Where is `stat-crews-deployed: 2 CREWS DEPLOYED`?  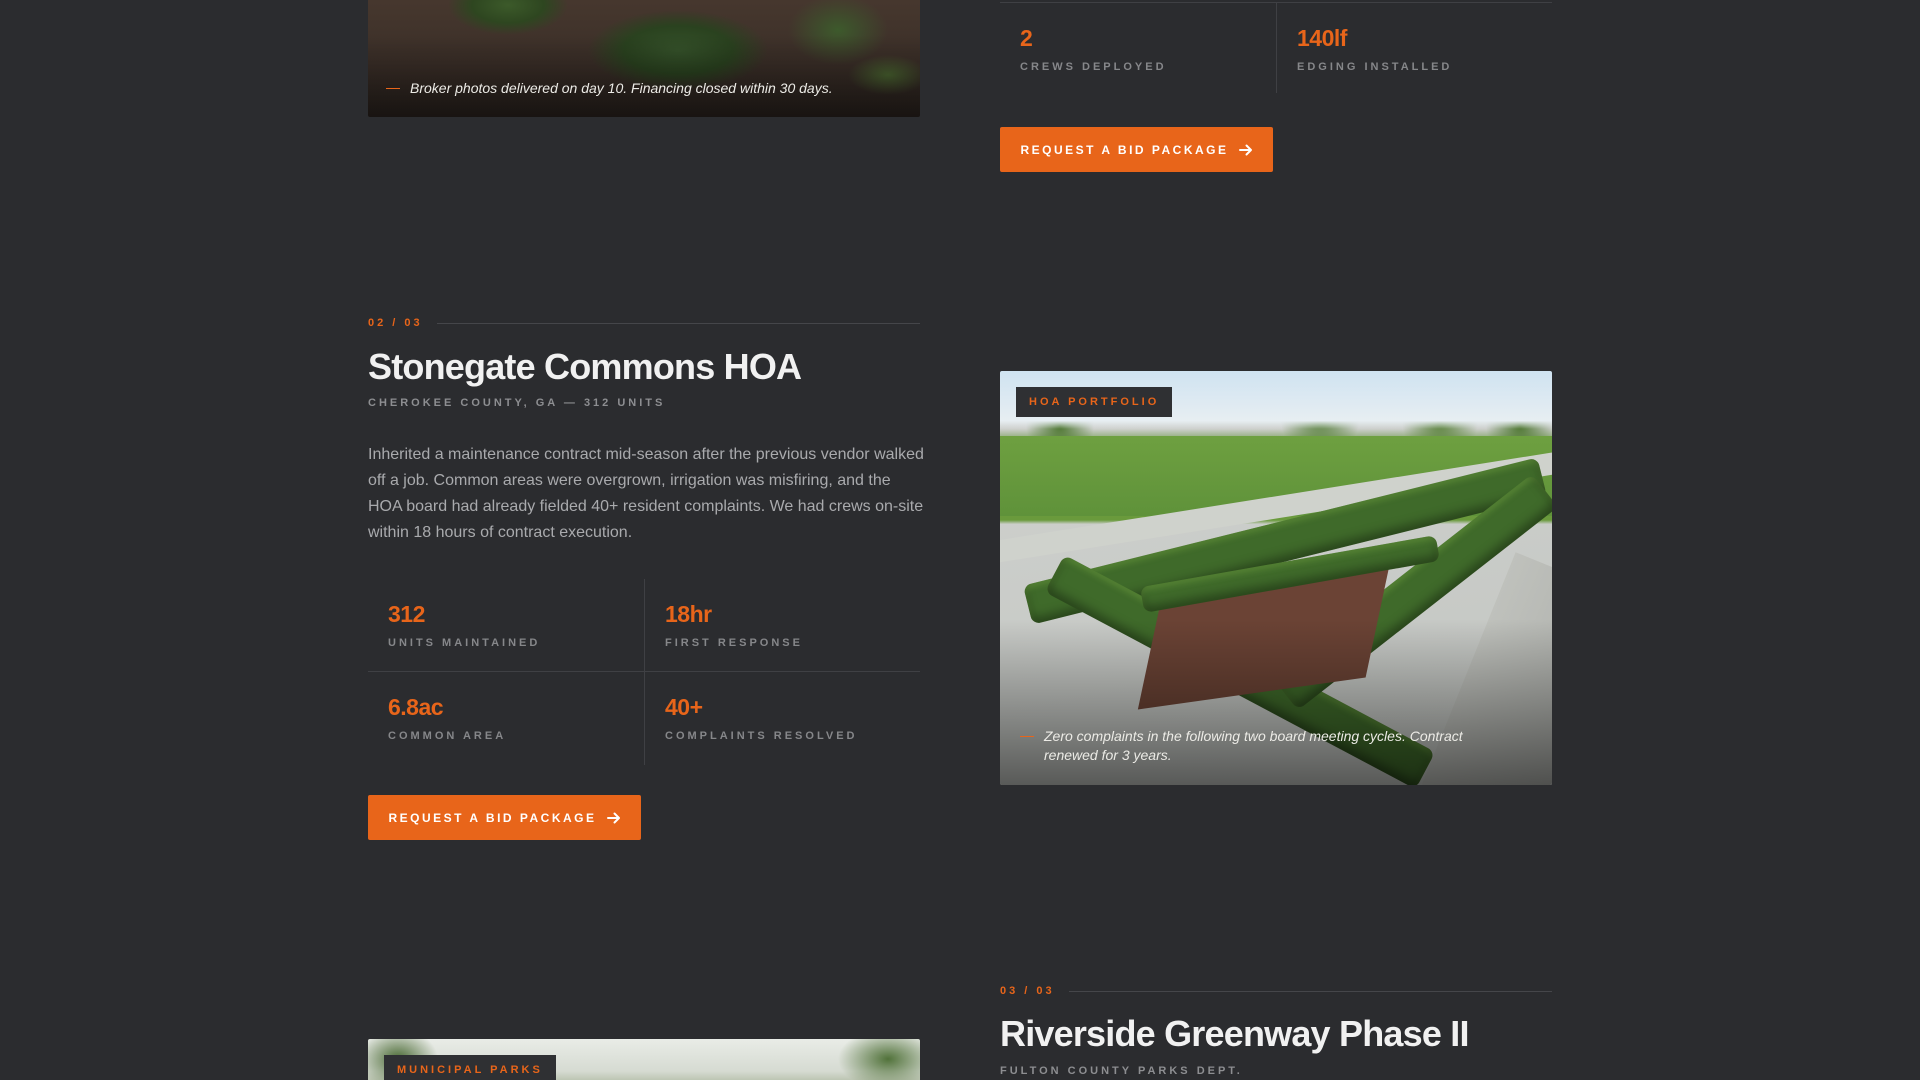 stat-crews-deployed: 2 CREWS DEPLOYED is located at coordinates (1138, 48).